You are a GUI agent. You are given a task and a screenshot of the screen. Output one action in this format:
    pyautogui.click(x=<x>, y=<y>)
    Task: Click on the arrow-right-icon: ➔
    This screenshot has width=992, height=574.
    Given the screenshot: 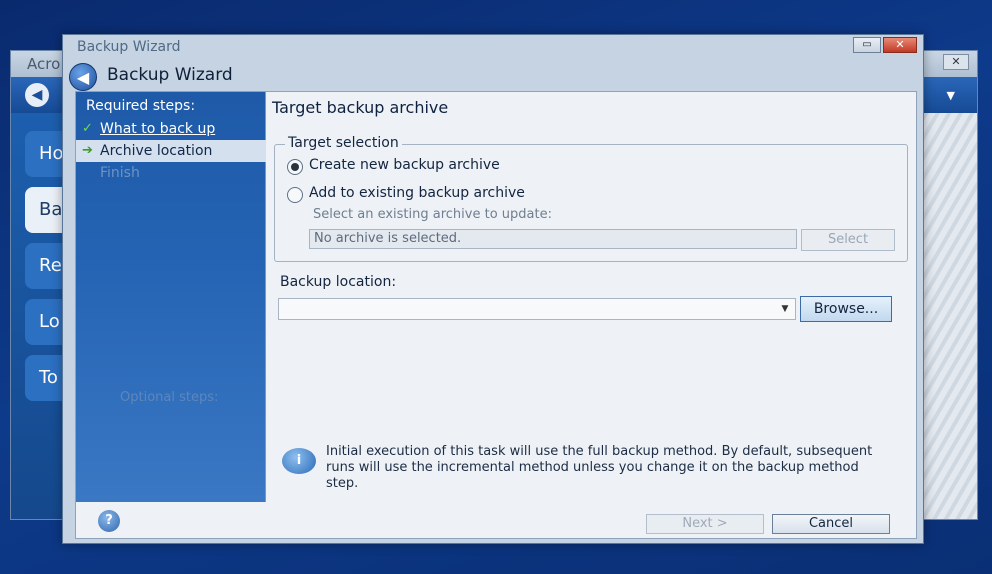 What is the action you would take?
    pyautogui.click(x=87, y=150)
    